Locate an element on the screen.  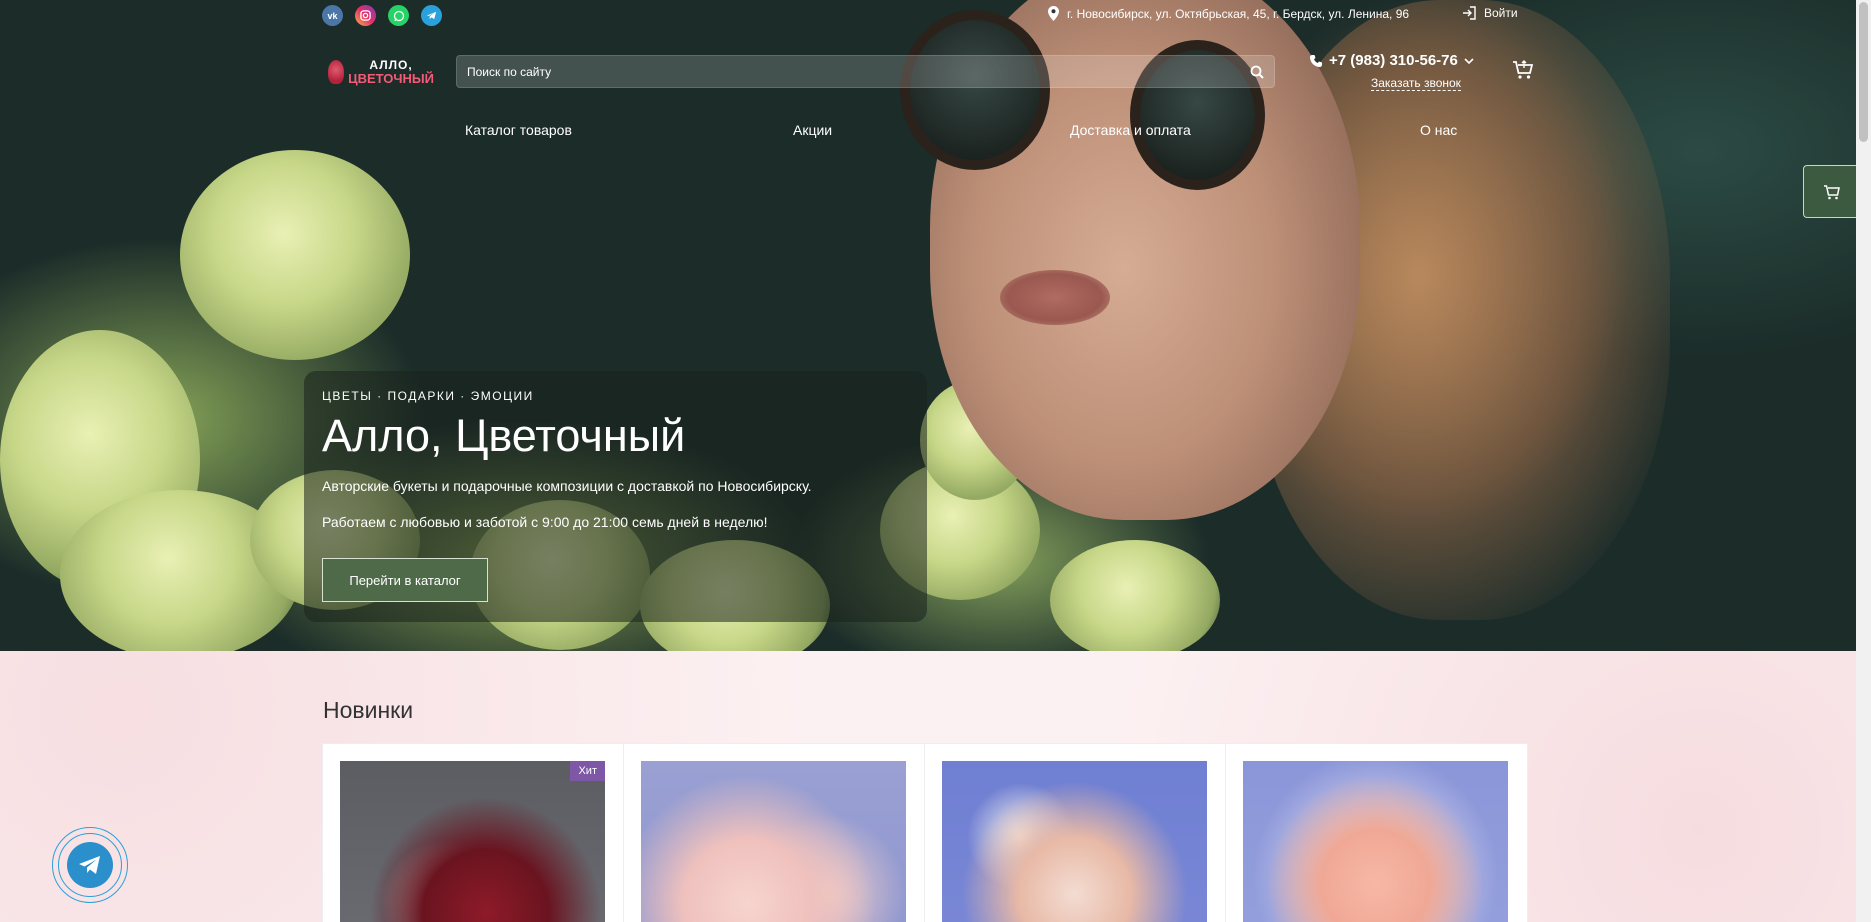
request-call-link: Заказать звонок is located at coordinates (1416, 83).